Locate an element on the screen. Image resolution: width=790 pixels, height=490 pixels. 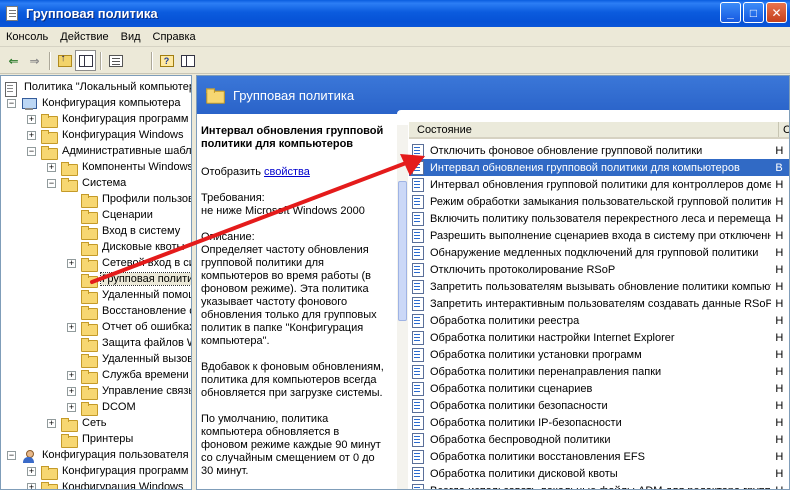
show-list-button is located at coordinates (187, 60).